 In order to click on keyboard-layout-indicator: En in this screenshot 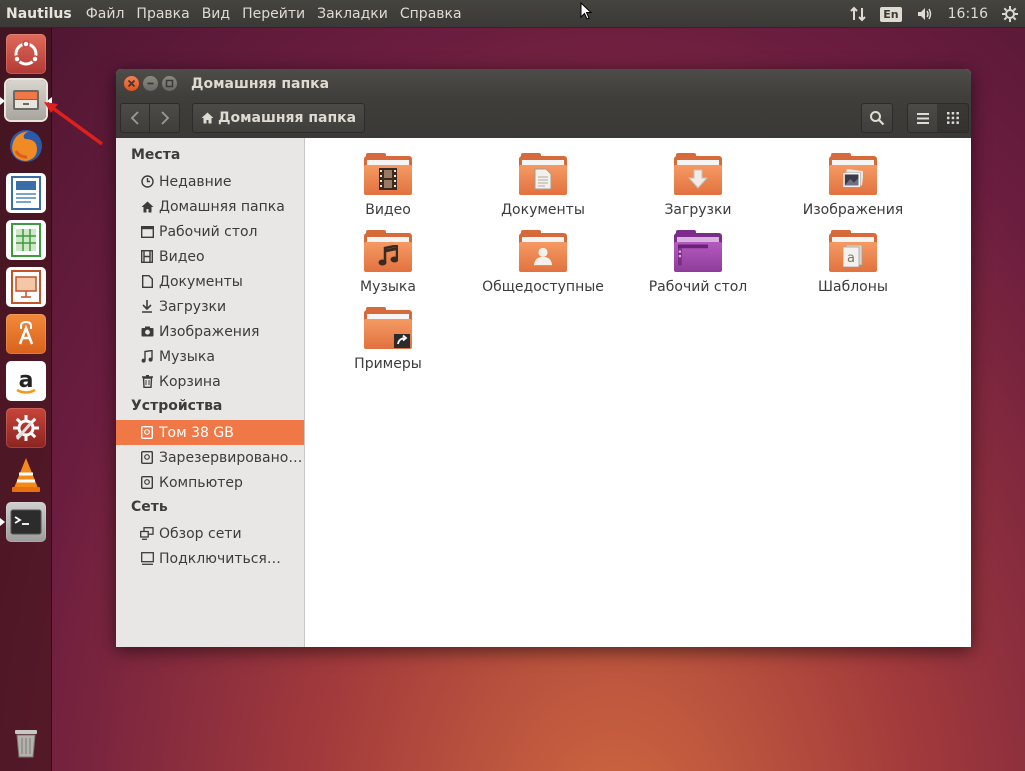, I will do `click(891, 14)`.